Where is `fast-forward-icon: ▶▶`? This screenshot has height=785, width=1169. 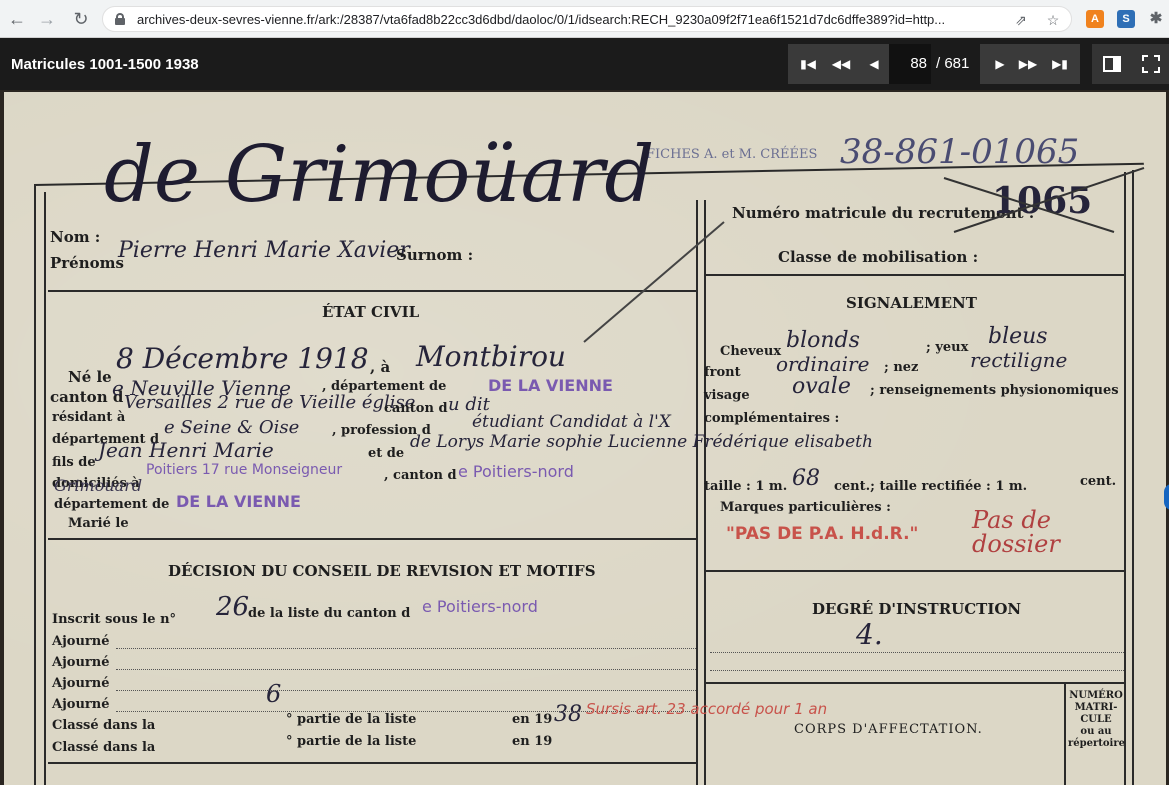
fast-forward-icon: ▶▶ is located at coordinates (1028, 64).